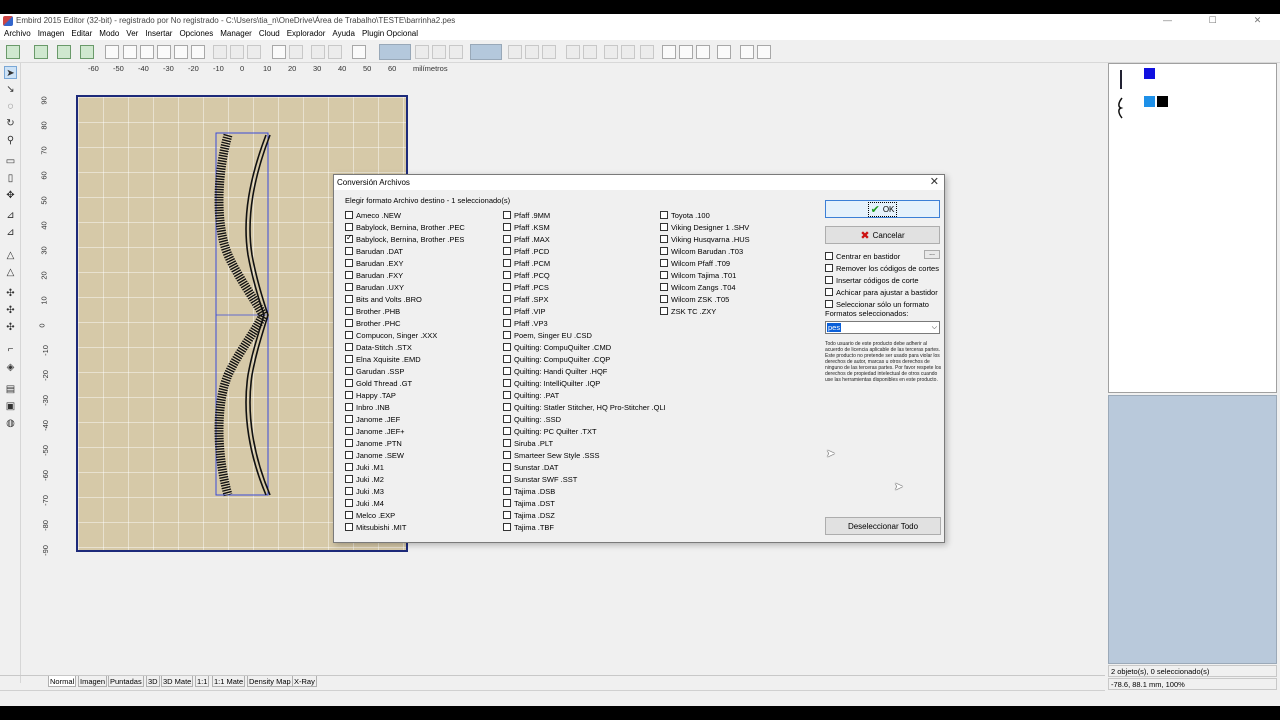 Image resolution: width=1280 pixels, height=720 pixels. Describe the element at coordinates (306, 33) in the screenshot. I see `menu-explorador: Explorador` at that location.